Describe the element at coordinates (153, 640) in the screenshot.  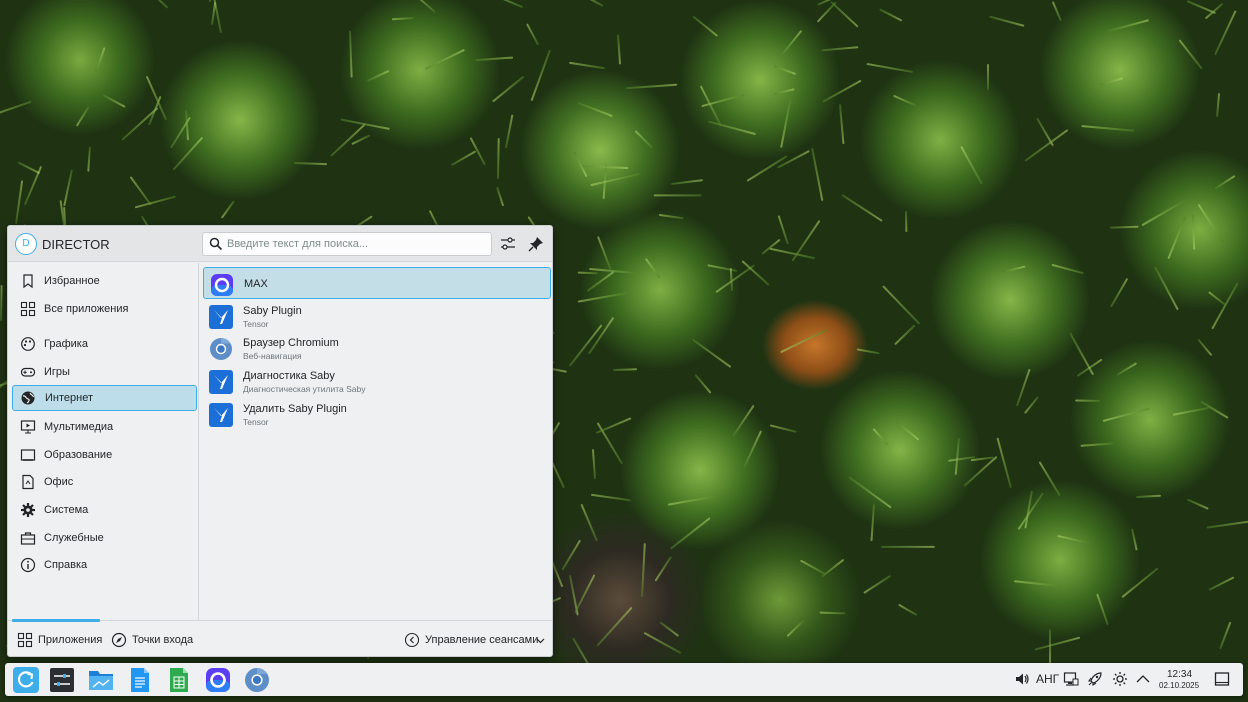
I see `tab-entry-points: Точки входа` at that location.